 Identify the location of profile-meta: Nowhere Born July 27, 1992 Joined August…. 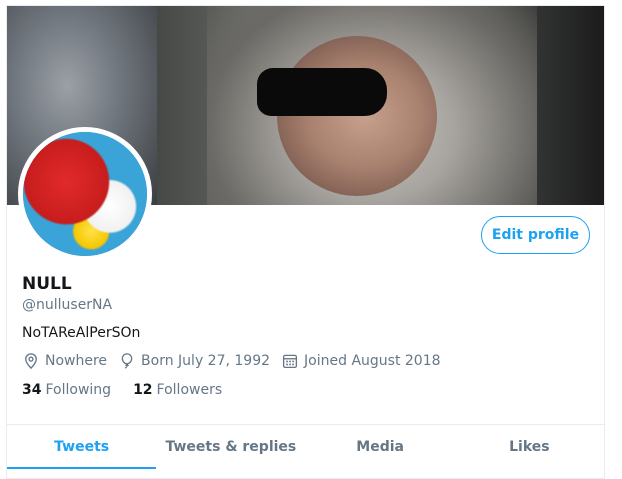
(237, 361).